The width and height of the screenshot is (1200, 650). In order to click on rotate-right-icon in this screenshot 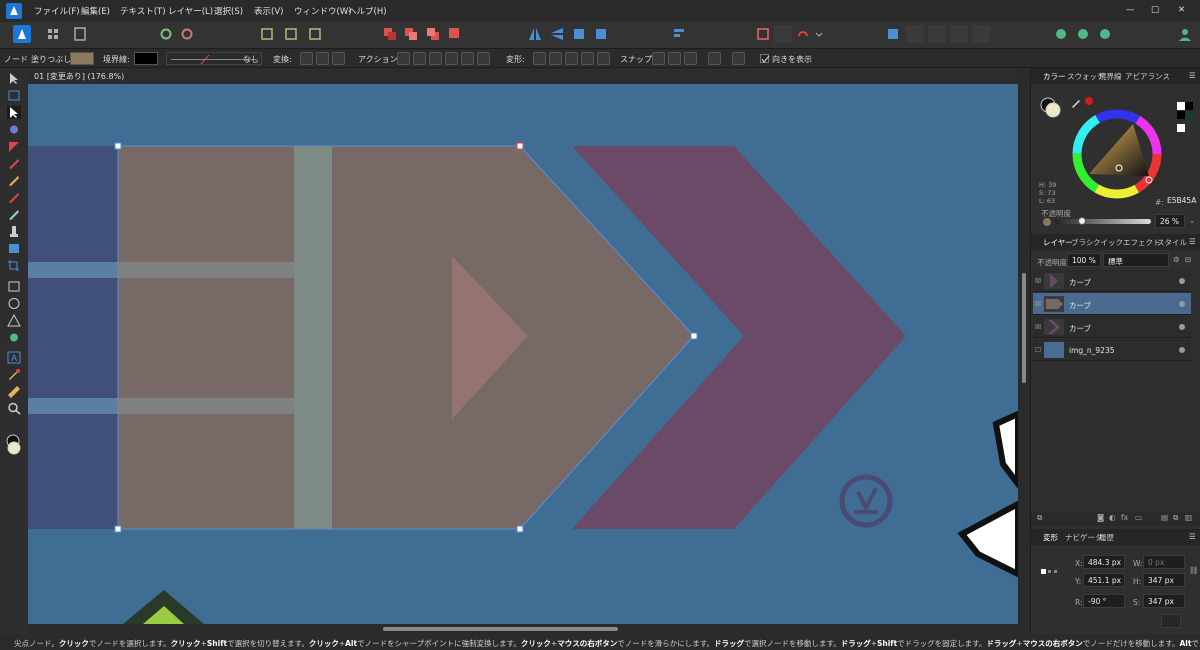, I will do `click(601, 34)`.